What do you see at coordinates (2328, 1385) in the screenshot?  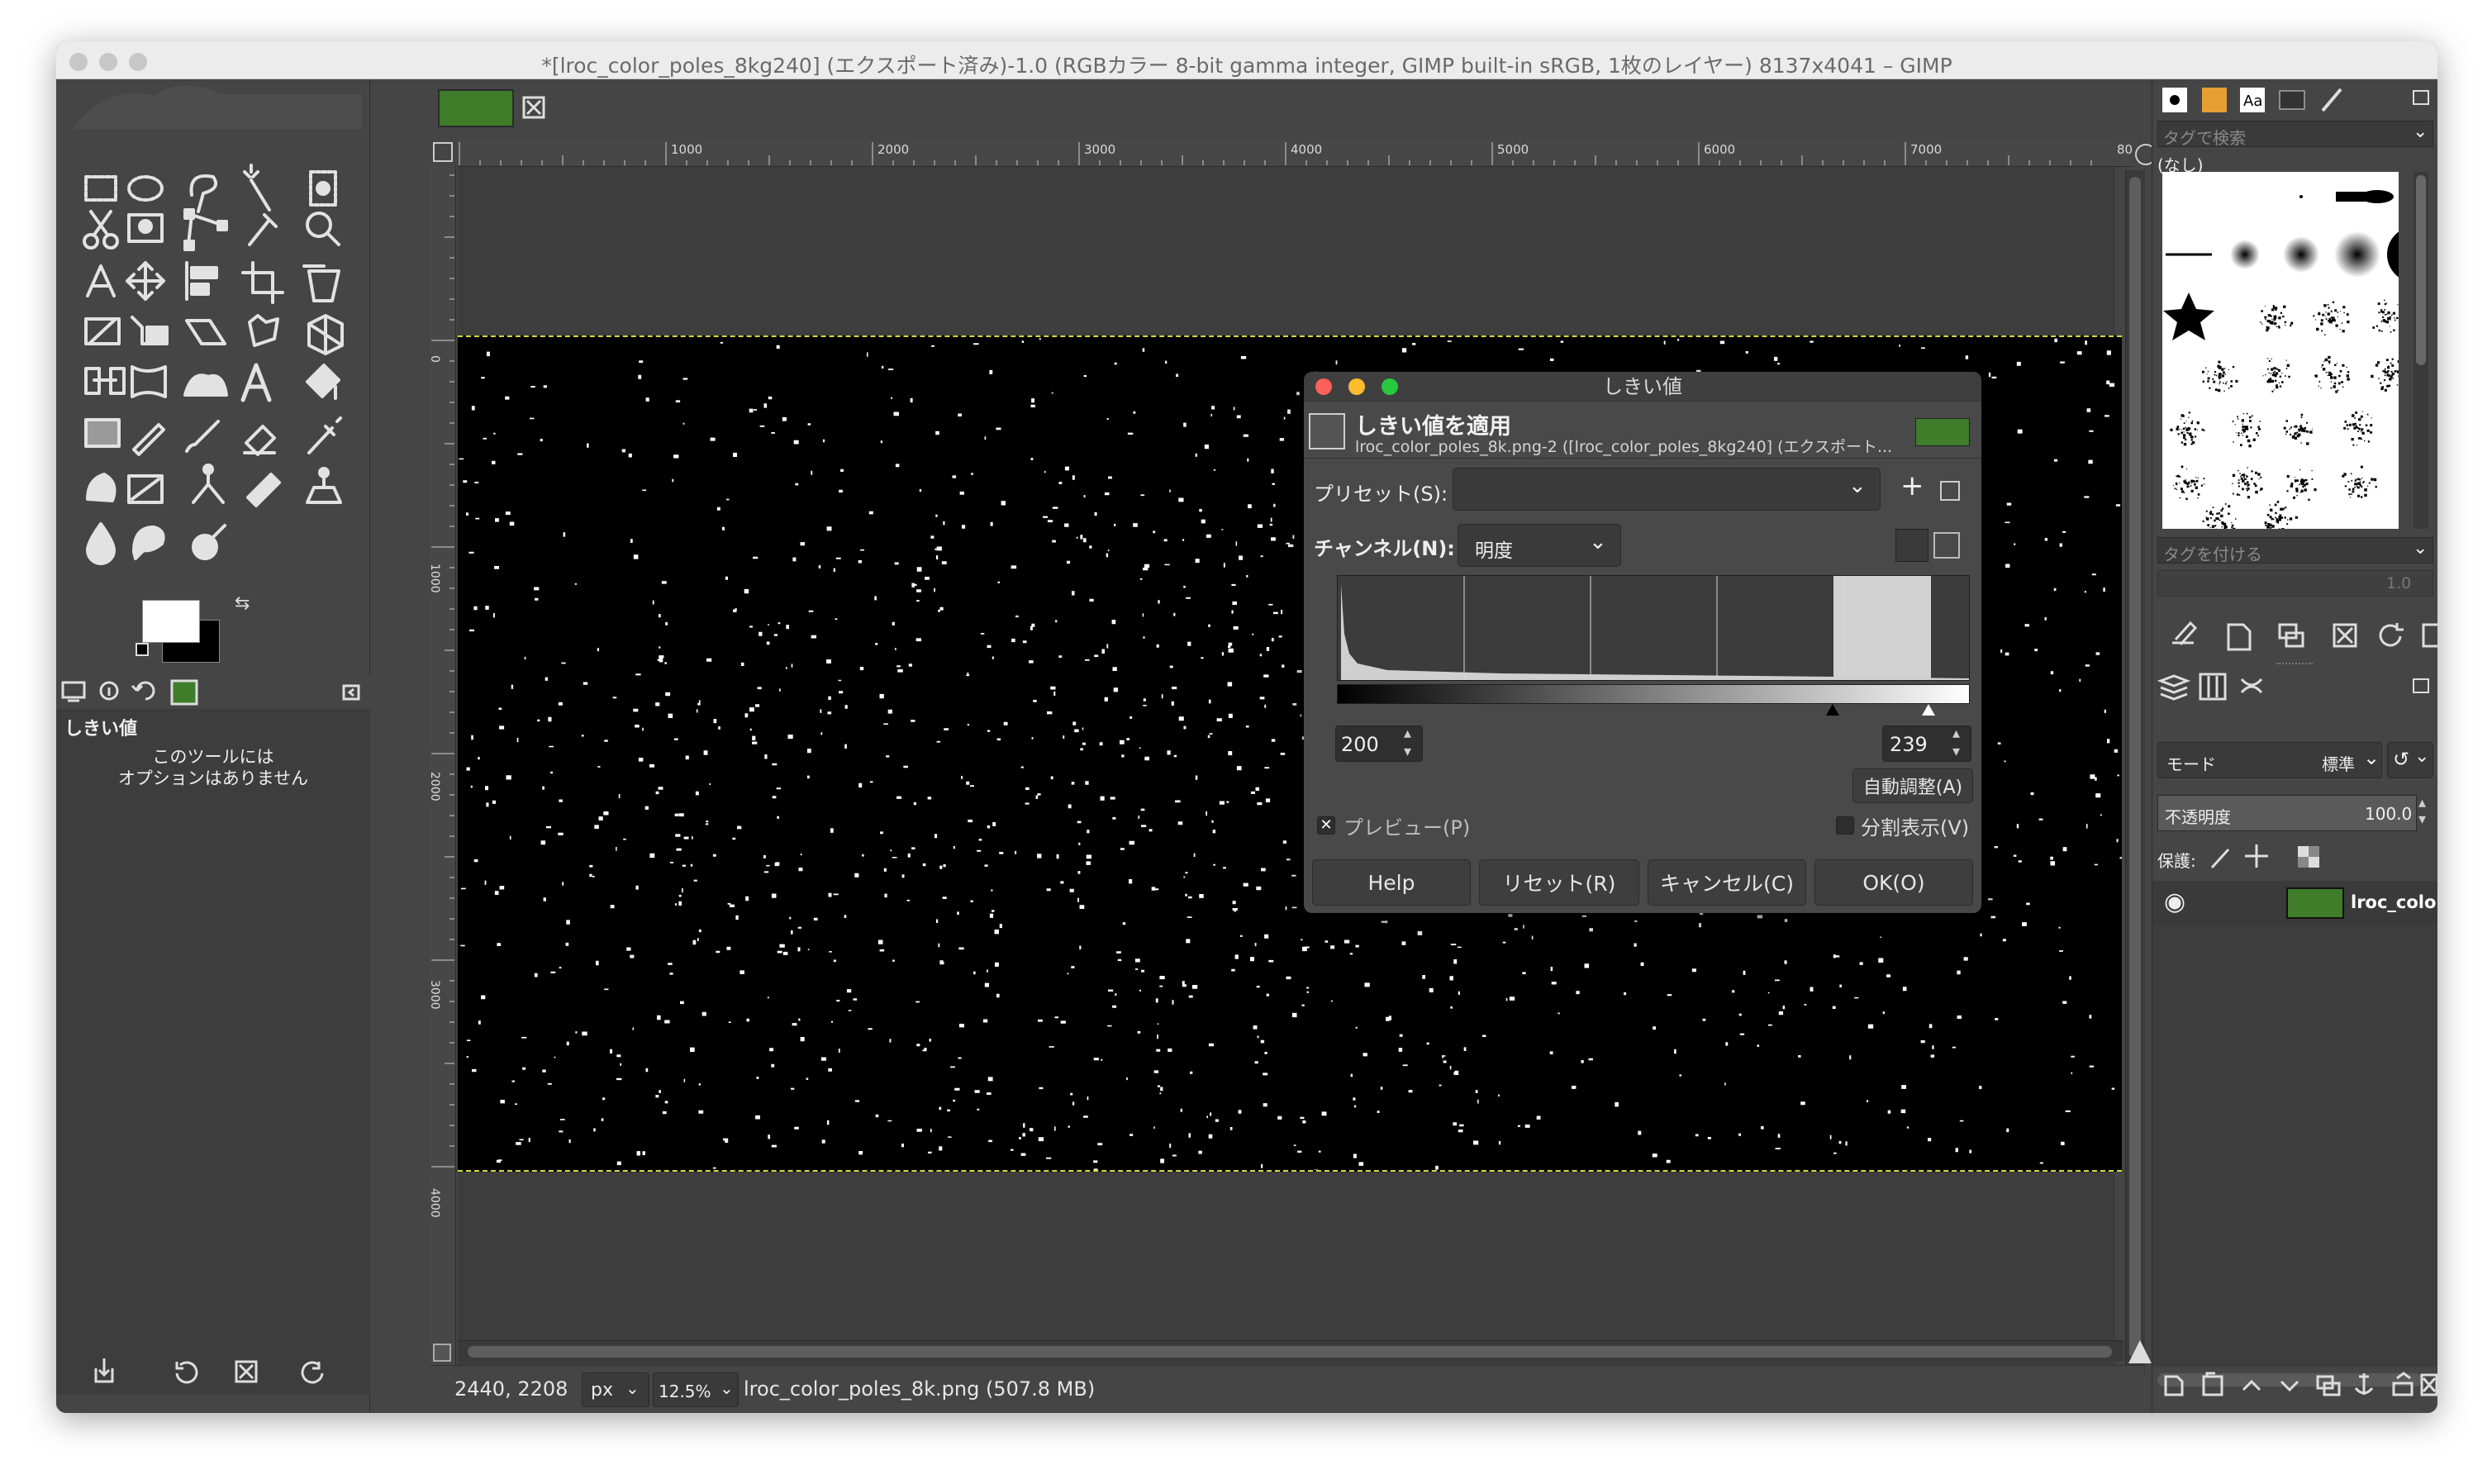 I see `duplicate-layer-icon` at bounding box center [2328, 1385].